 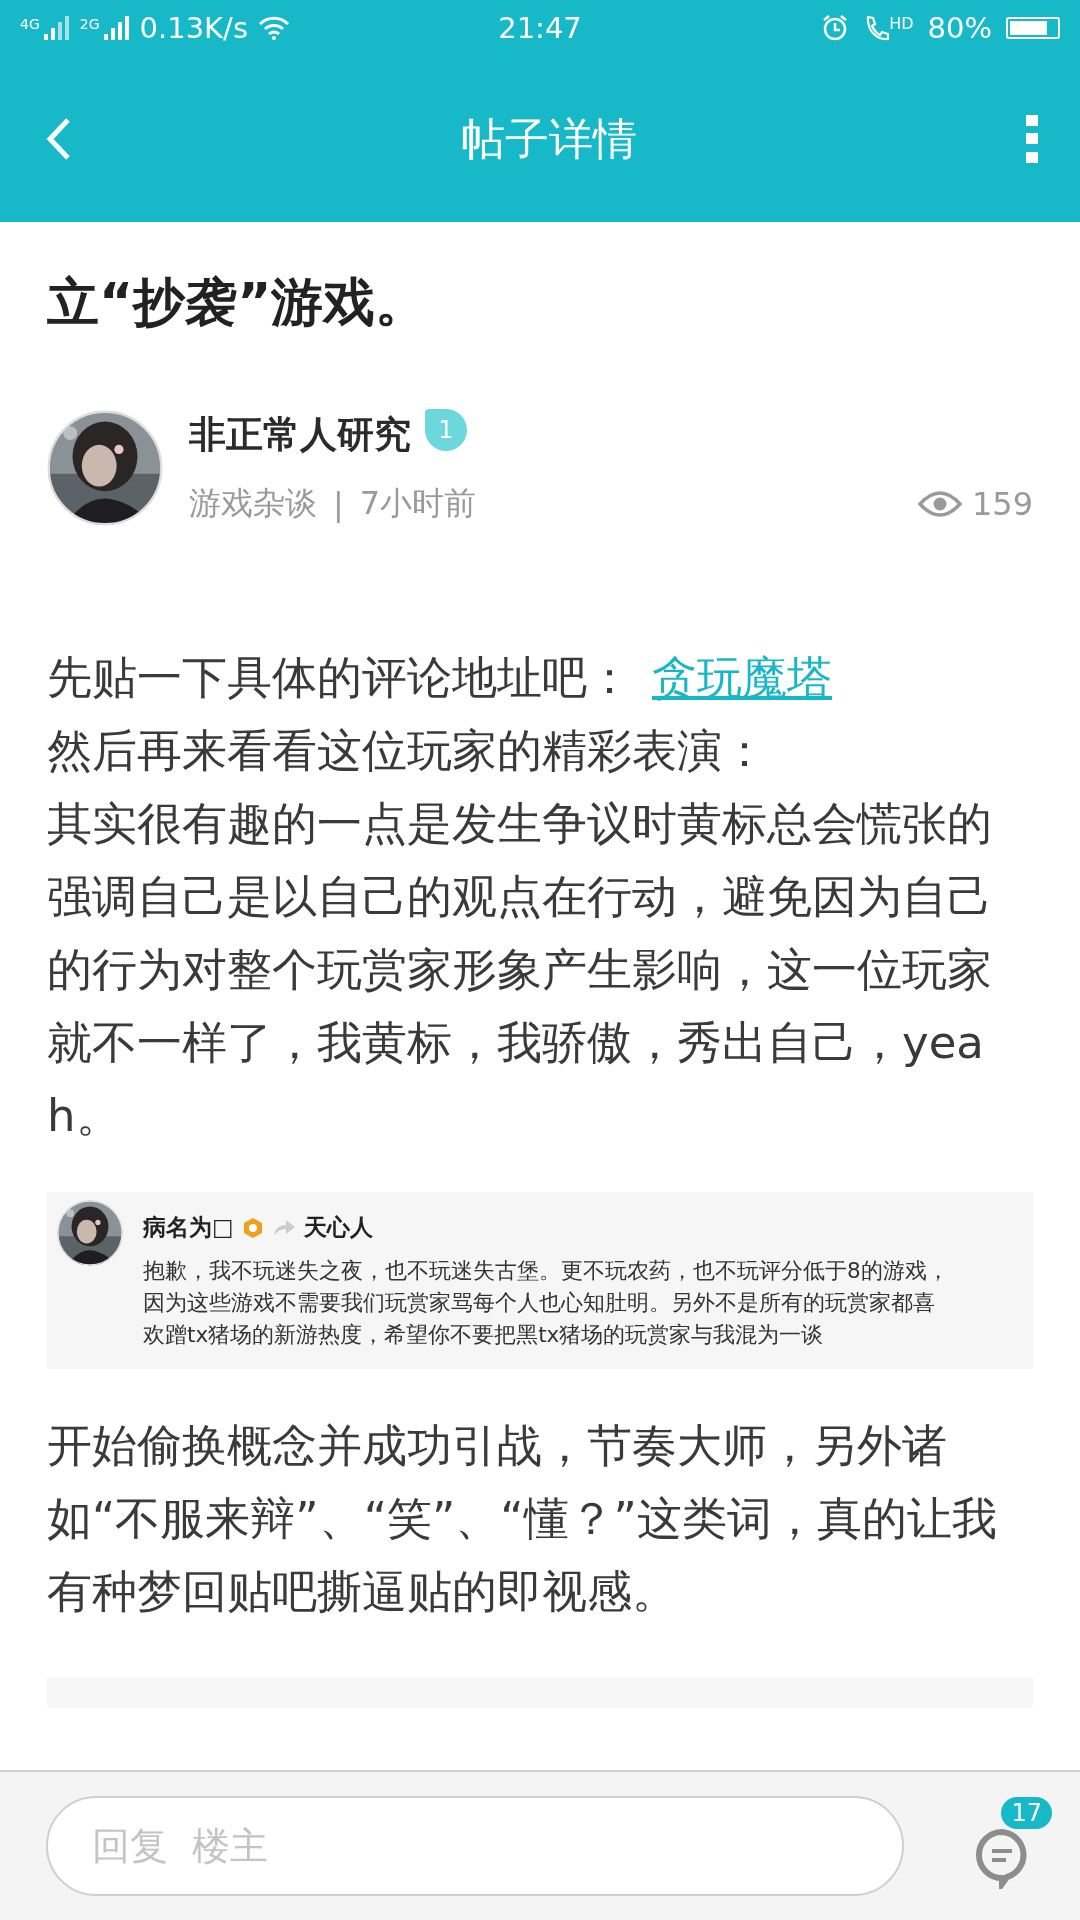 What do you see at coordinates (1002, 504) in the screenshot?
I see `view-count: 159` at bounding box center [1002, 504].